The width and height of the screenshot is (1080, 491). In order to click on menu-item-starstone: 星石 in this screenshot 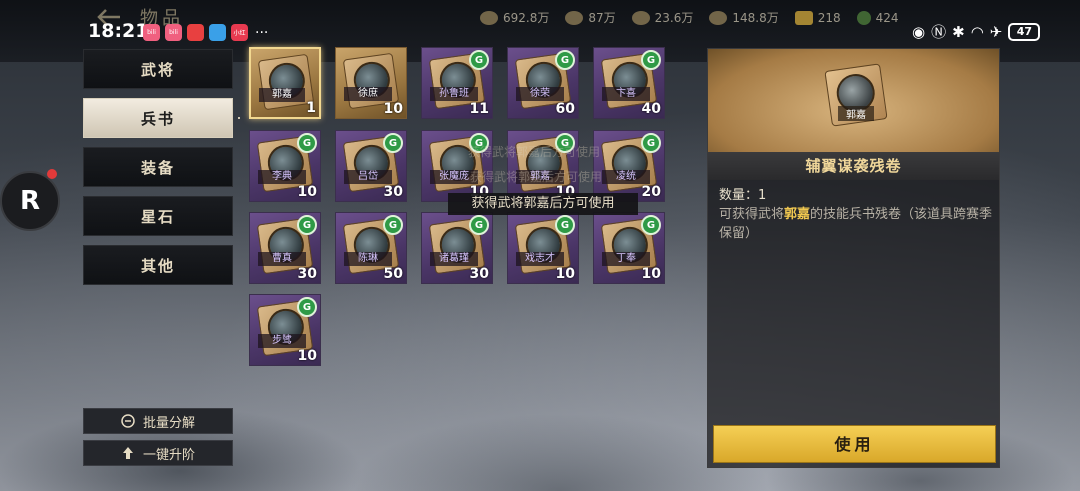, I will do `click(158, 216)`.